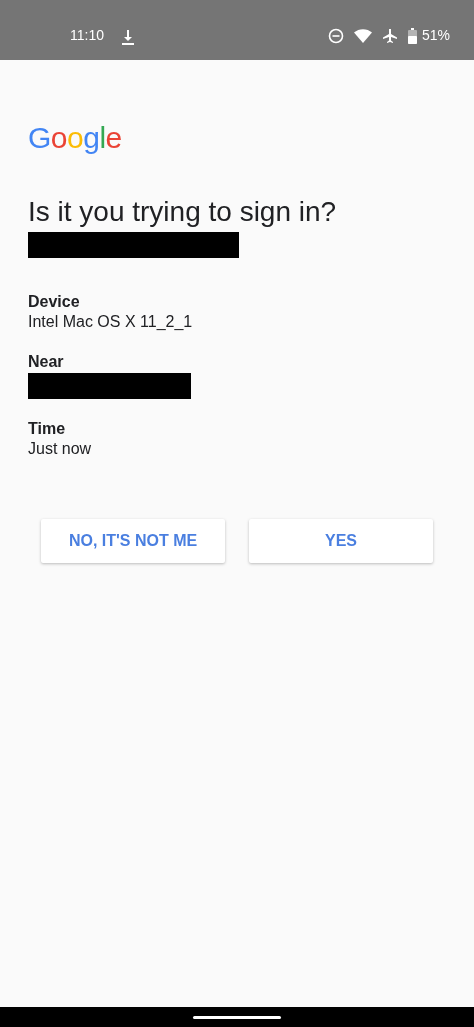  Describe the element at coordinates (47, 429) in the screenshot. I see `detail-label: Time` at that location.